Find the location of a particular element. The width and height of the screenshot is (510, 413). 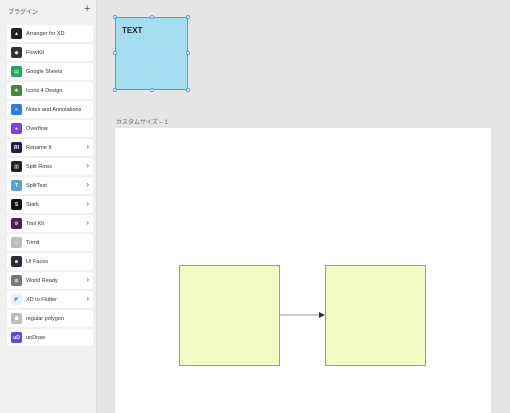

plugin-label: unDraw is located at coordinates (35, 337).